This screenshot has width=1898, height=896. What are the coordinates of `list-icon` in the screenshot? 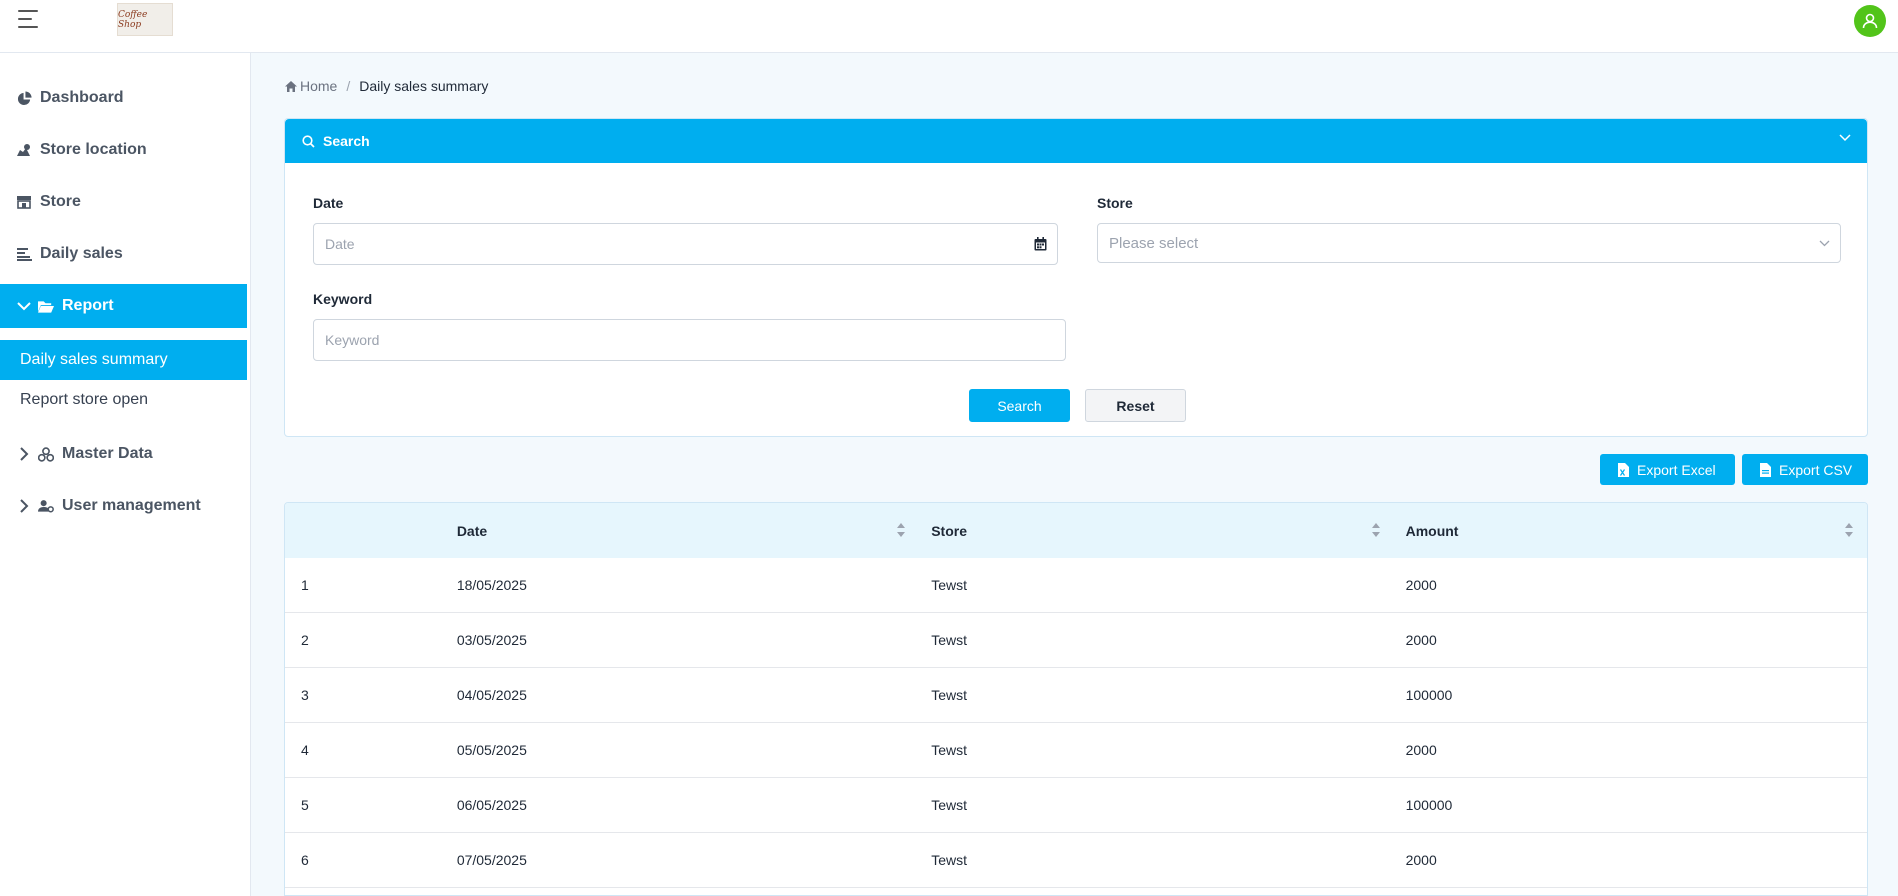 It's located at (24, 254).